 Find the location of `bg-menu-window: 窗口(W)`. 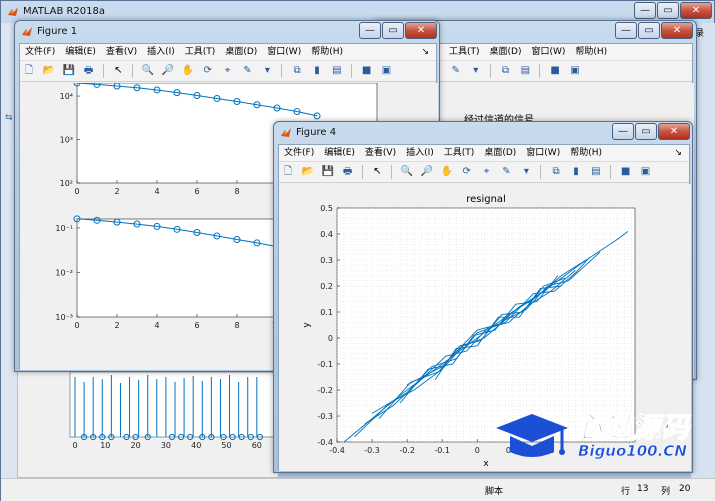

bg-menu-window: 窗口(W) is located at coordinates (548, 52).